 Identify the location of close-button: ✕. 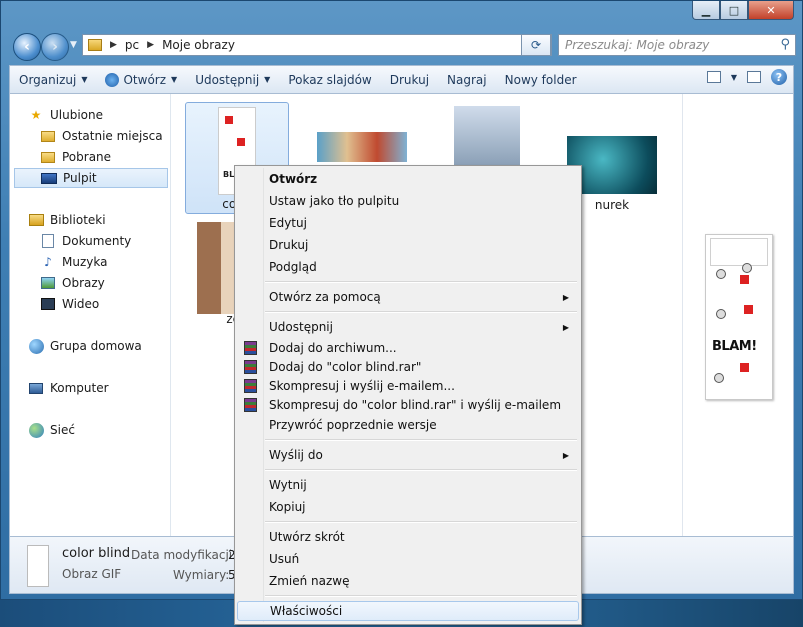
(771, 10).